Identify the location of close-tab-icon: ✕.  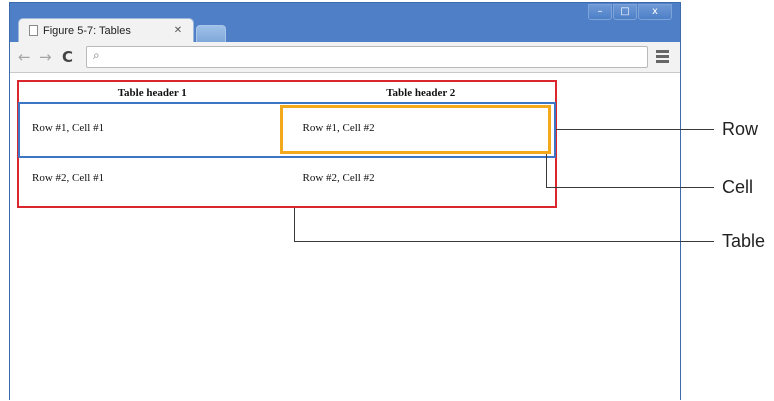
(178, 30).